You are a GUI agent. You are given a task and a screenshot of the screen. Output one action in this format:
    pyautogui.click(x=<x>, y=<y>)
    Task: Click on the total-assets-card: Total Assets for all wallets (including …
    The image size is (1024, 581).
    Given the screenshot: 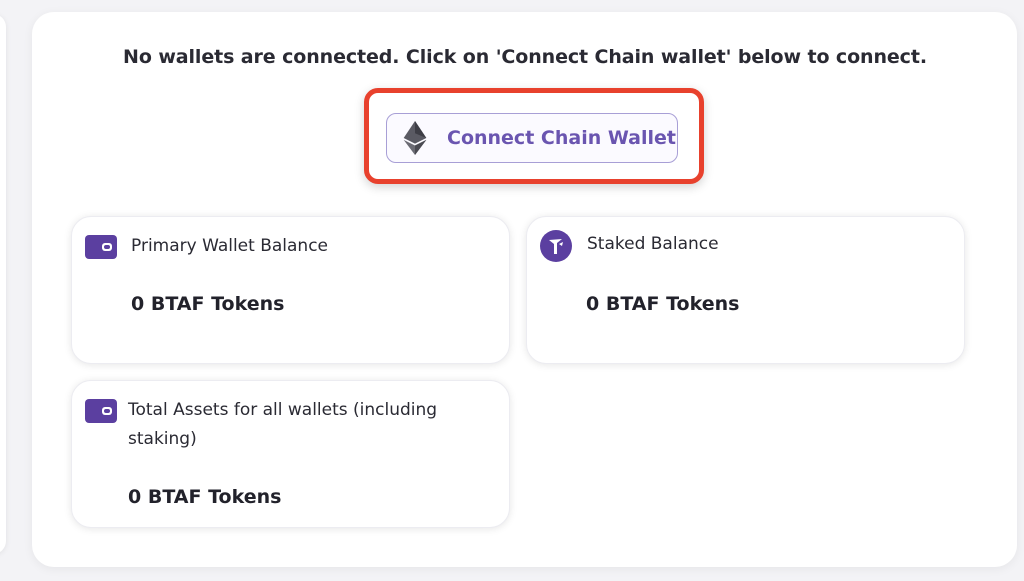 What is the action you would take?
    pyautogui.click(x=290, y=454)
    